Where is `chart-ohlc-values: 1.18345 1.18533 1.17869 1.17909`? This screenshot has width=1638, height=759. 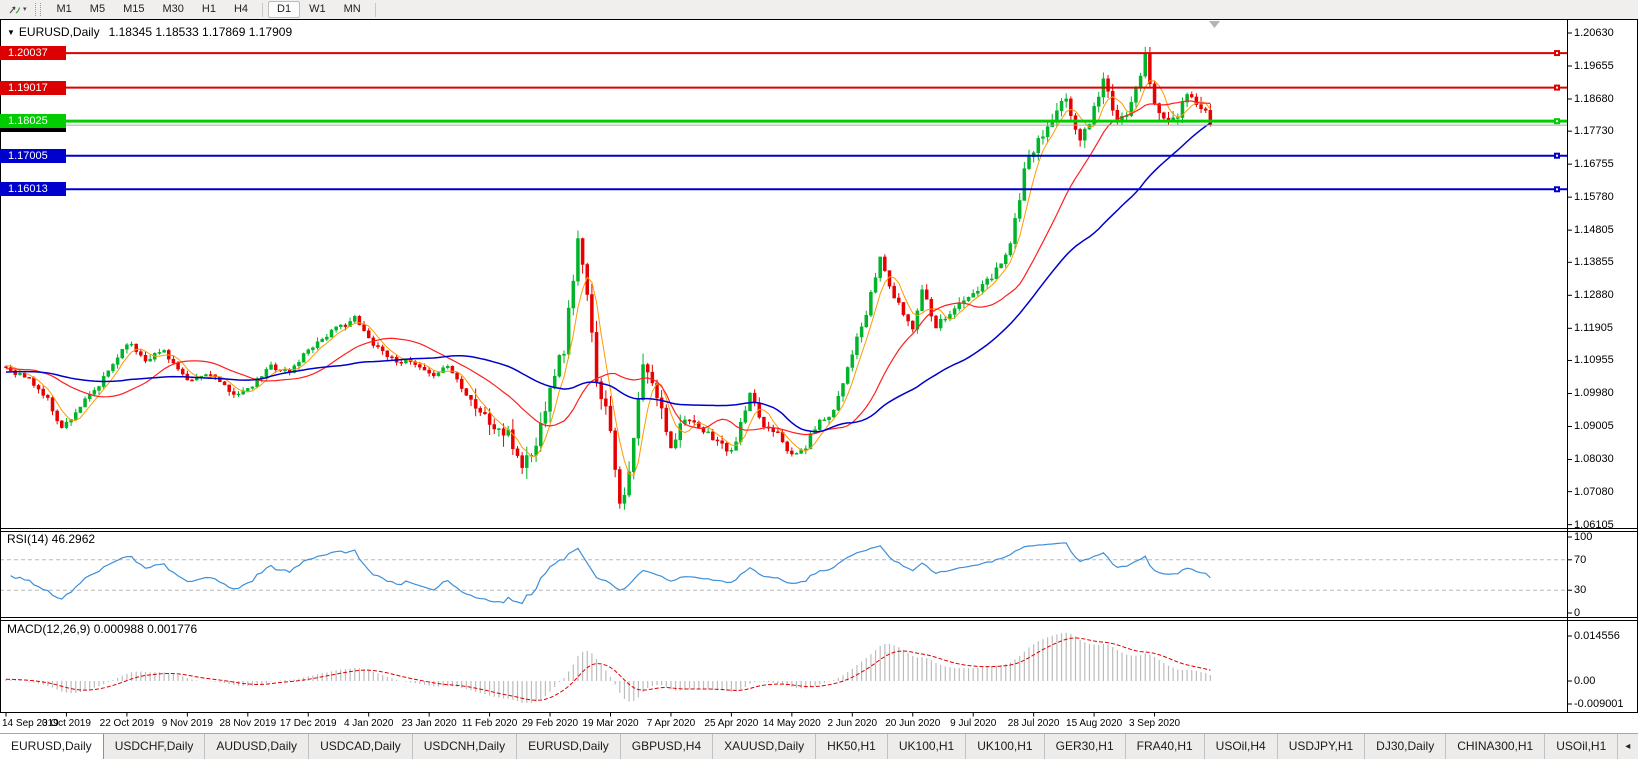
chart-ohlc-values: 1.18345 1.18533 1.17869 1.17909 is located at coordinates (200, 32).